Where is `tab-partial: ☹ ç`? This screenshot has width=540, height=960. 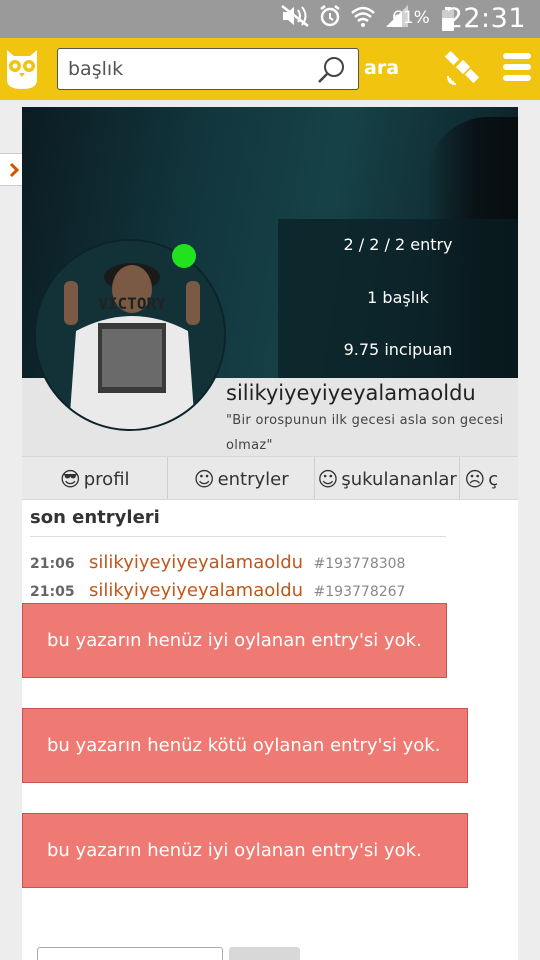
tab-partial: ☹ ç is located at coordinates (489, 478).